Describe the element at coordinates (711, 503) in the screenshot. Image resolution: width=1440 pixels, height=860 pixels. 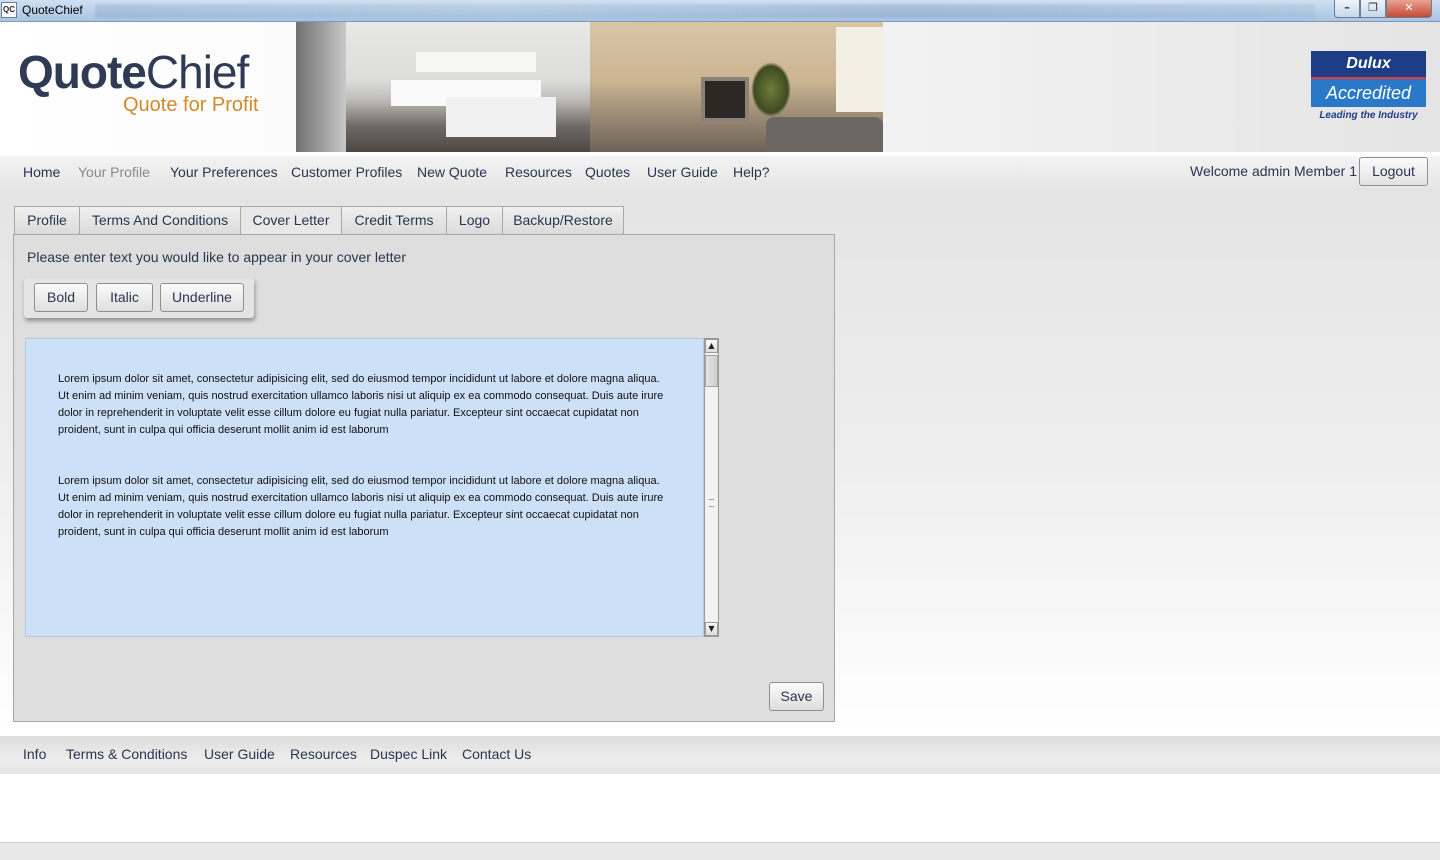
I see `scroll-grip-icon` at that location.